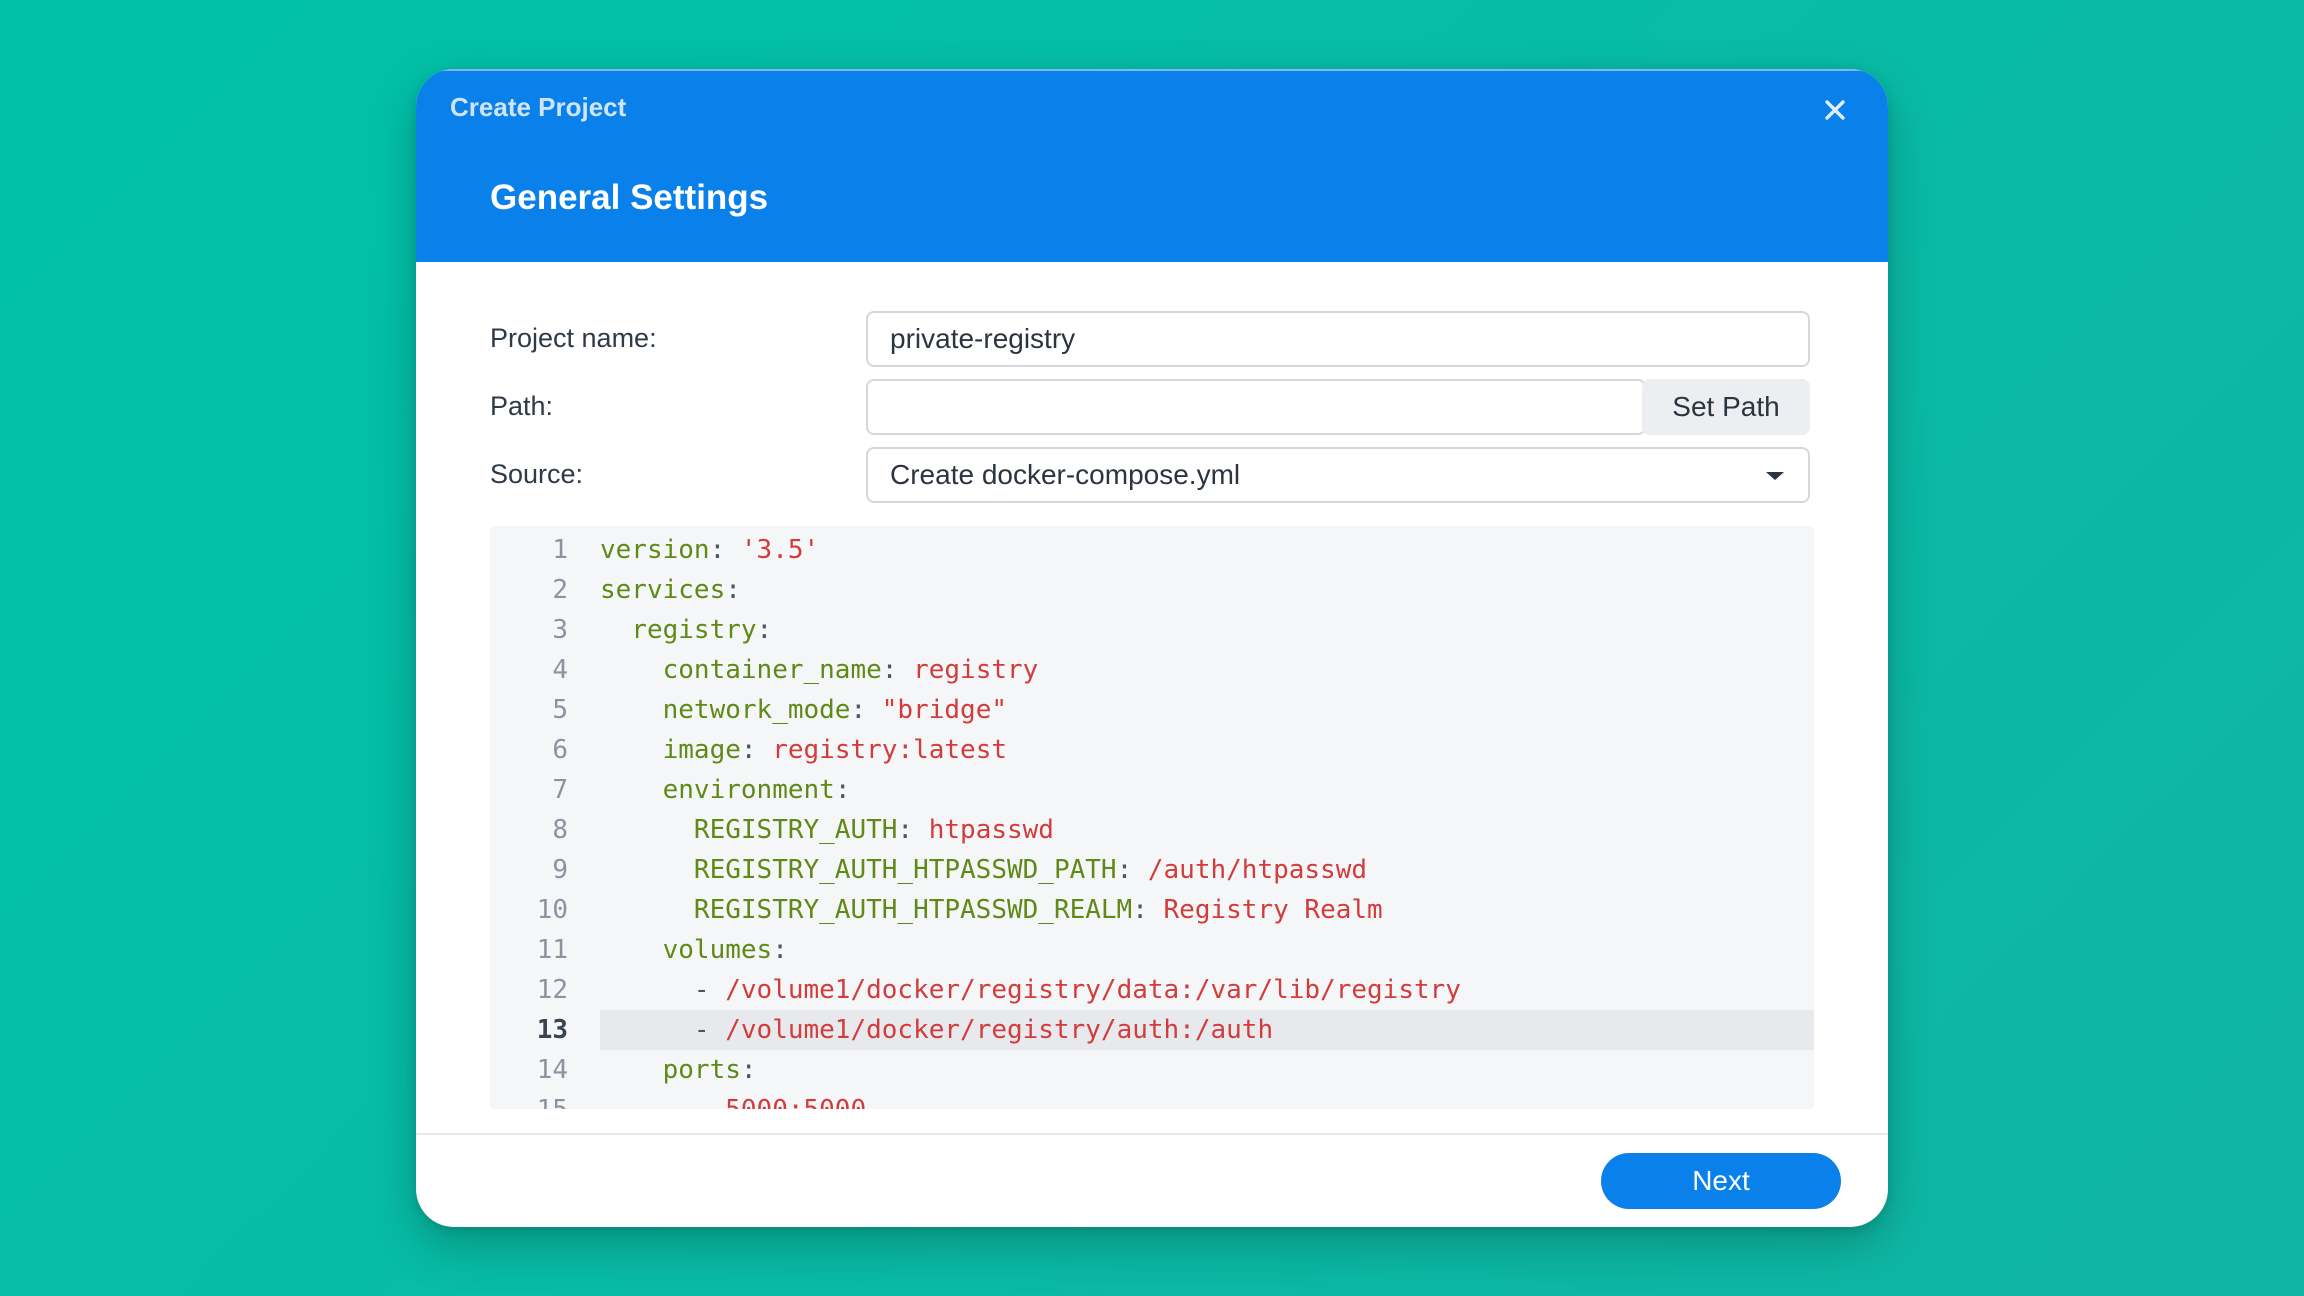 The height and width of the screenshot is (1296, 2304). What do you see at coordinates (944, 710) in the screenshot?
I see `yaml-value: "bridge"` at bounding box center [944, 710].